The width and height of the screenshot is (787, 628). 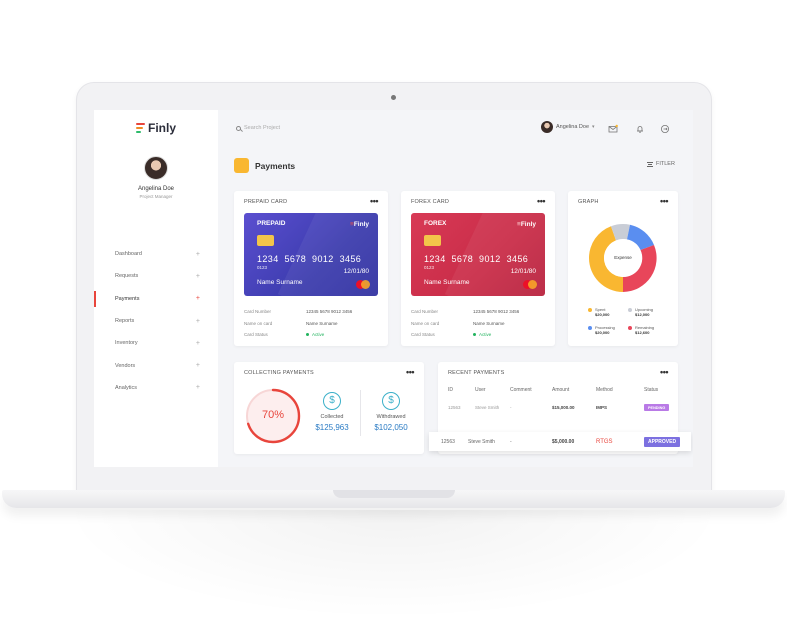 I want to click on cell-id: 12563, so click(x=454, y=407).